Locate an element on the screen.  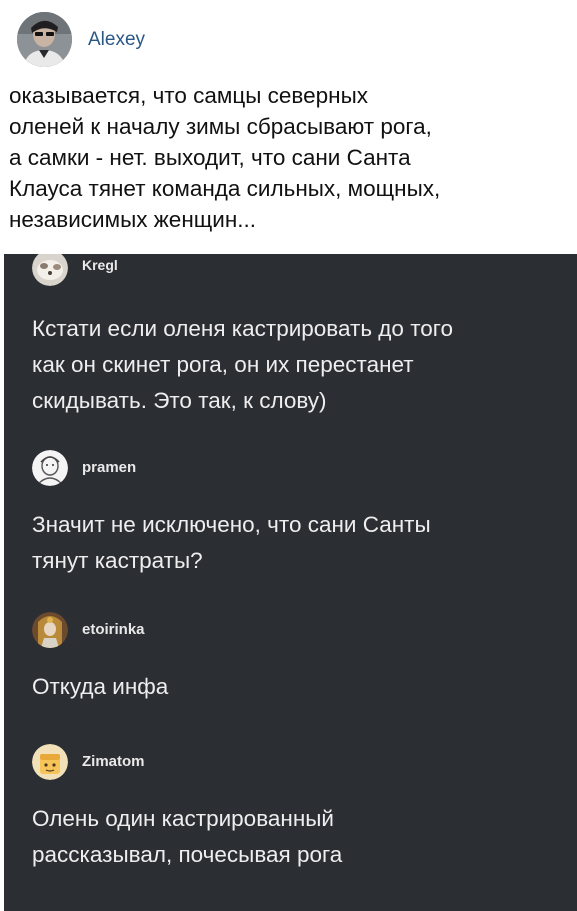
author-avatar is located at coordinates (44, 39).